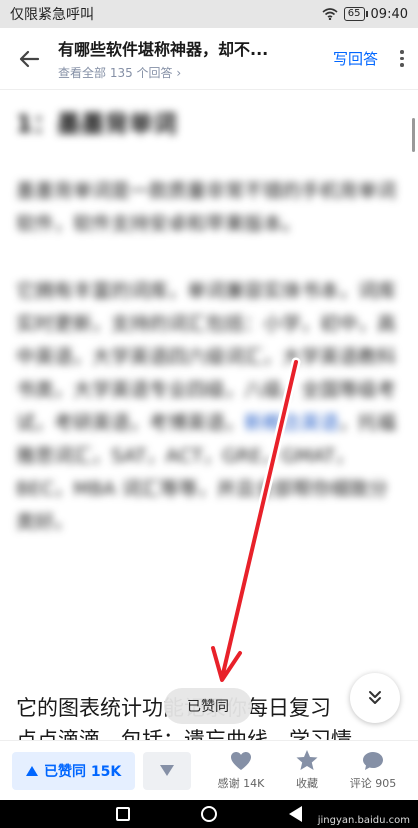 The image size is (418, 828). I want to click on downvote-button, so click(167, 770).